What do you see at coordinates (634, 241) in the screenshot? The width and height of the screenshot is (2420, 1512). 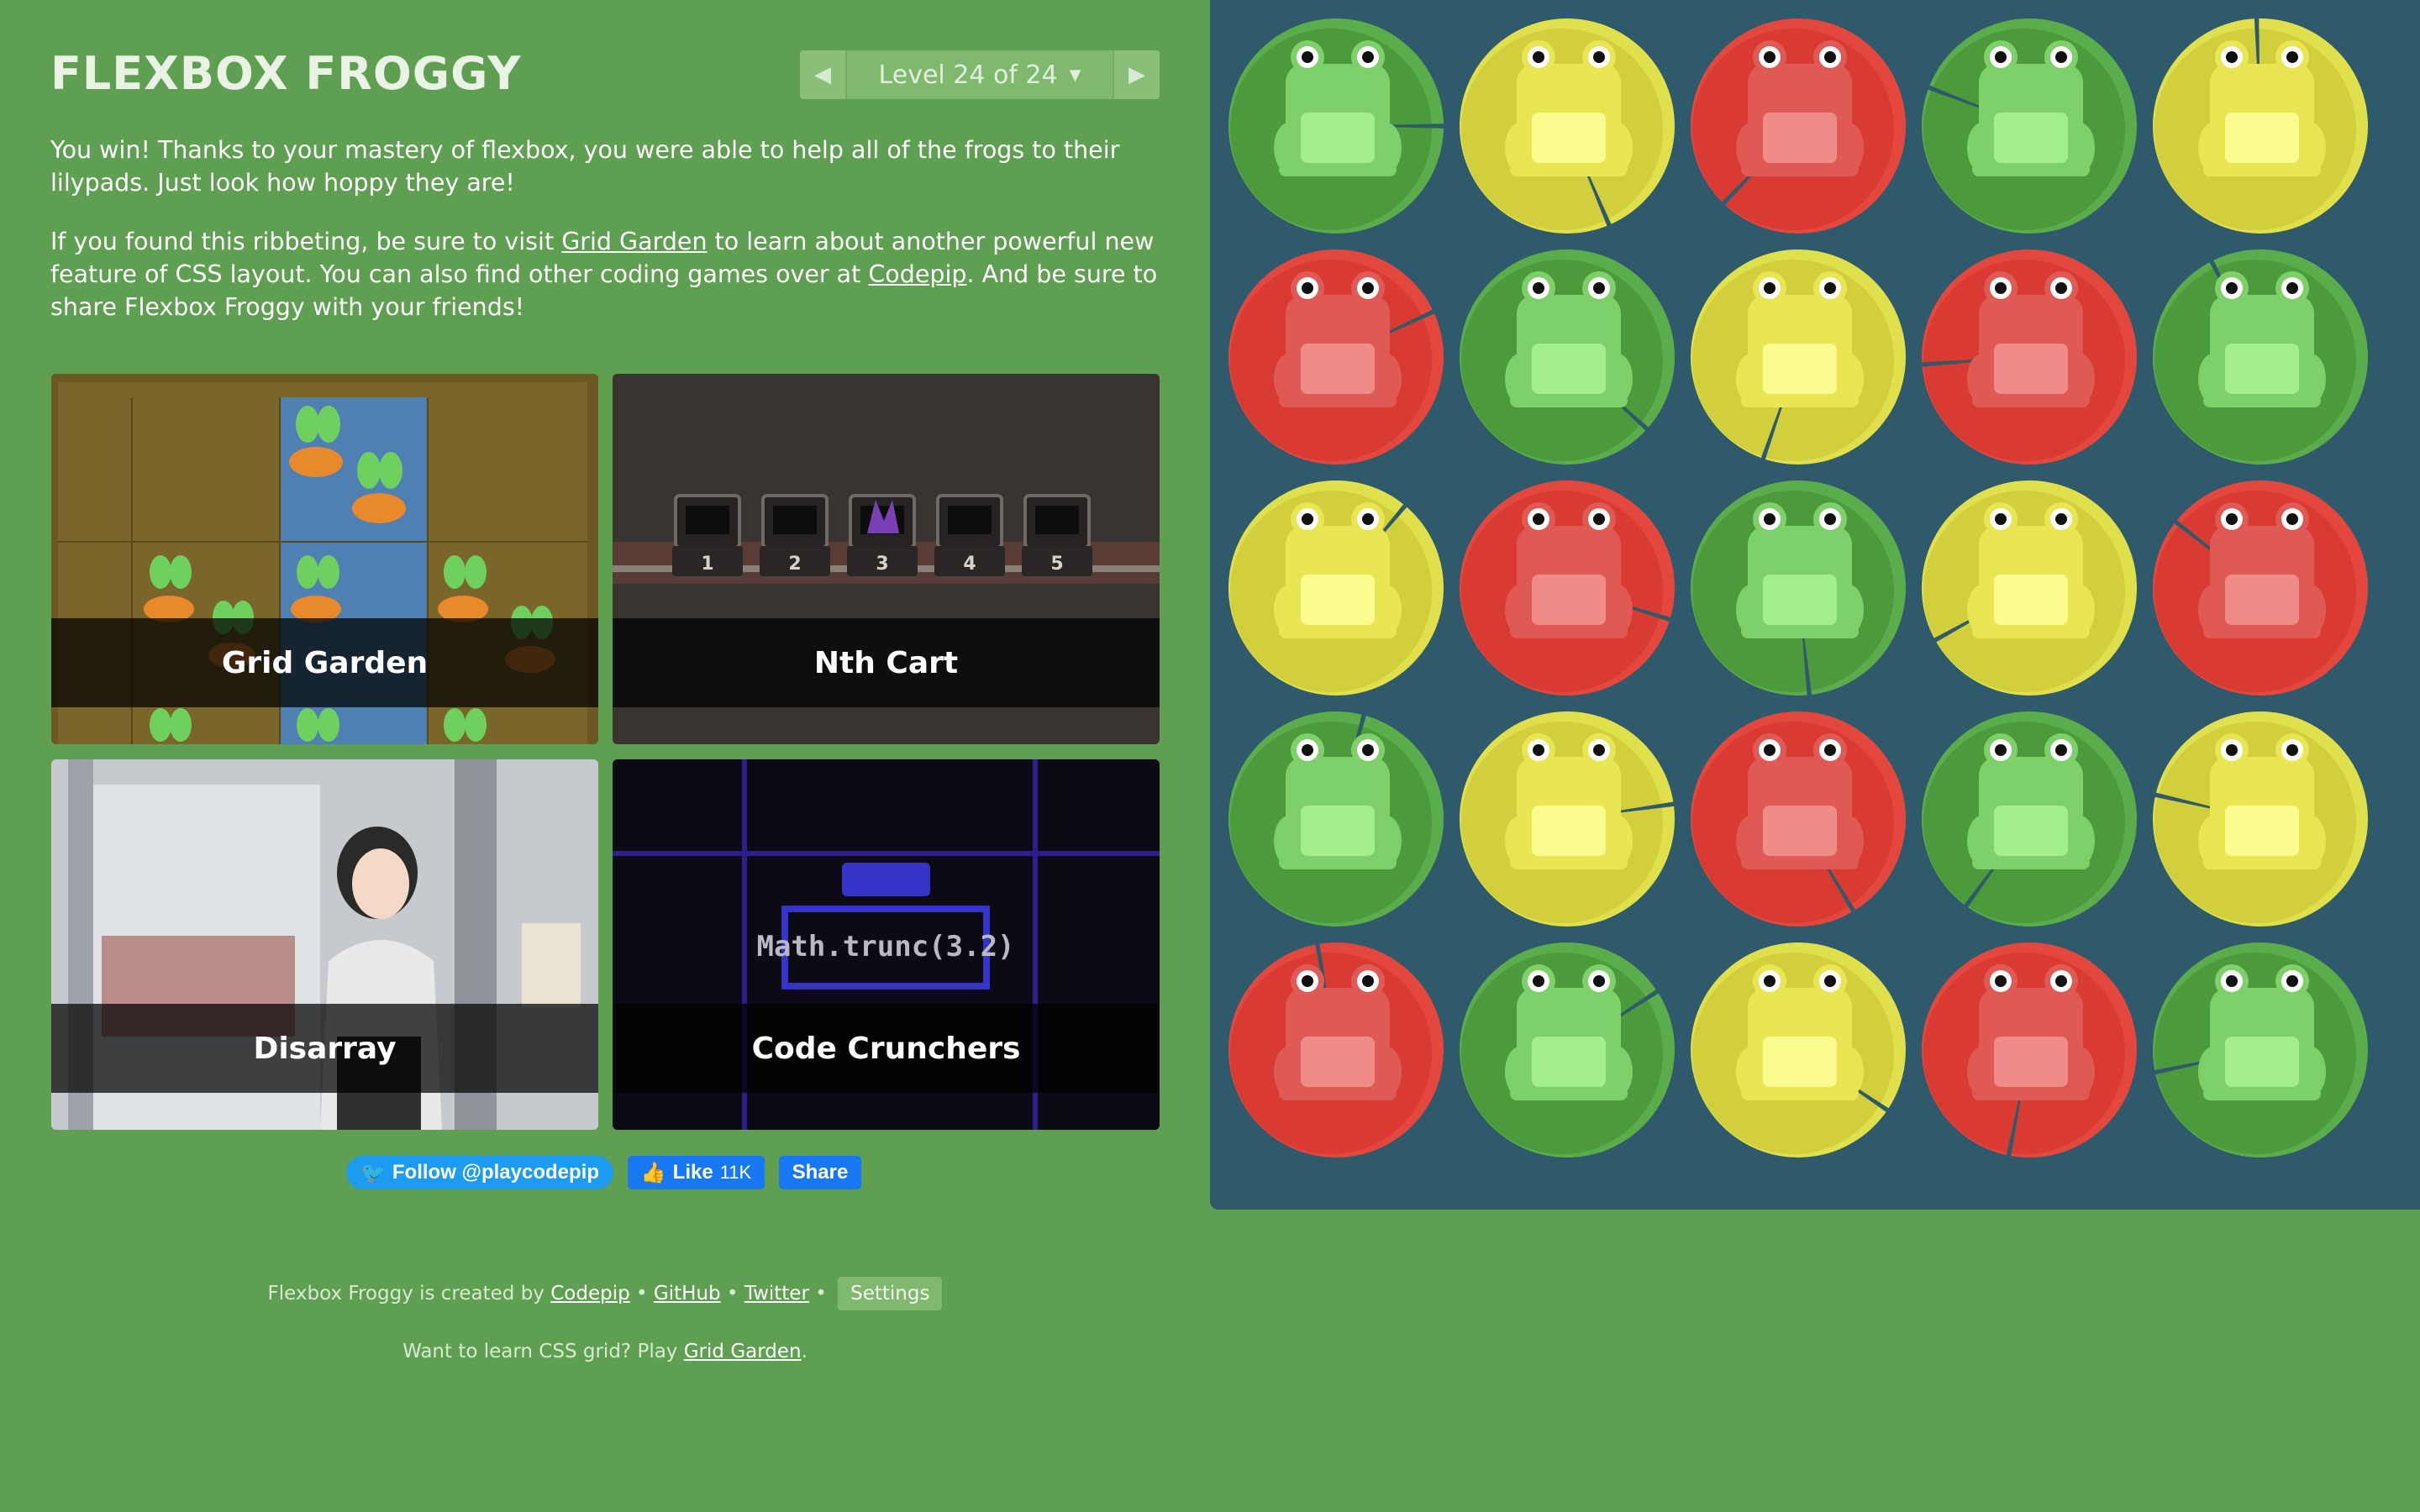 I see `grid-garden-link: Grid Garden` at bounding box center [634, 241].